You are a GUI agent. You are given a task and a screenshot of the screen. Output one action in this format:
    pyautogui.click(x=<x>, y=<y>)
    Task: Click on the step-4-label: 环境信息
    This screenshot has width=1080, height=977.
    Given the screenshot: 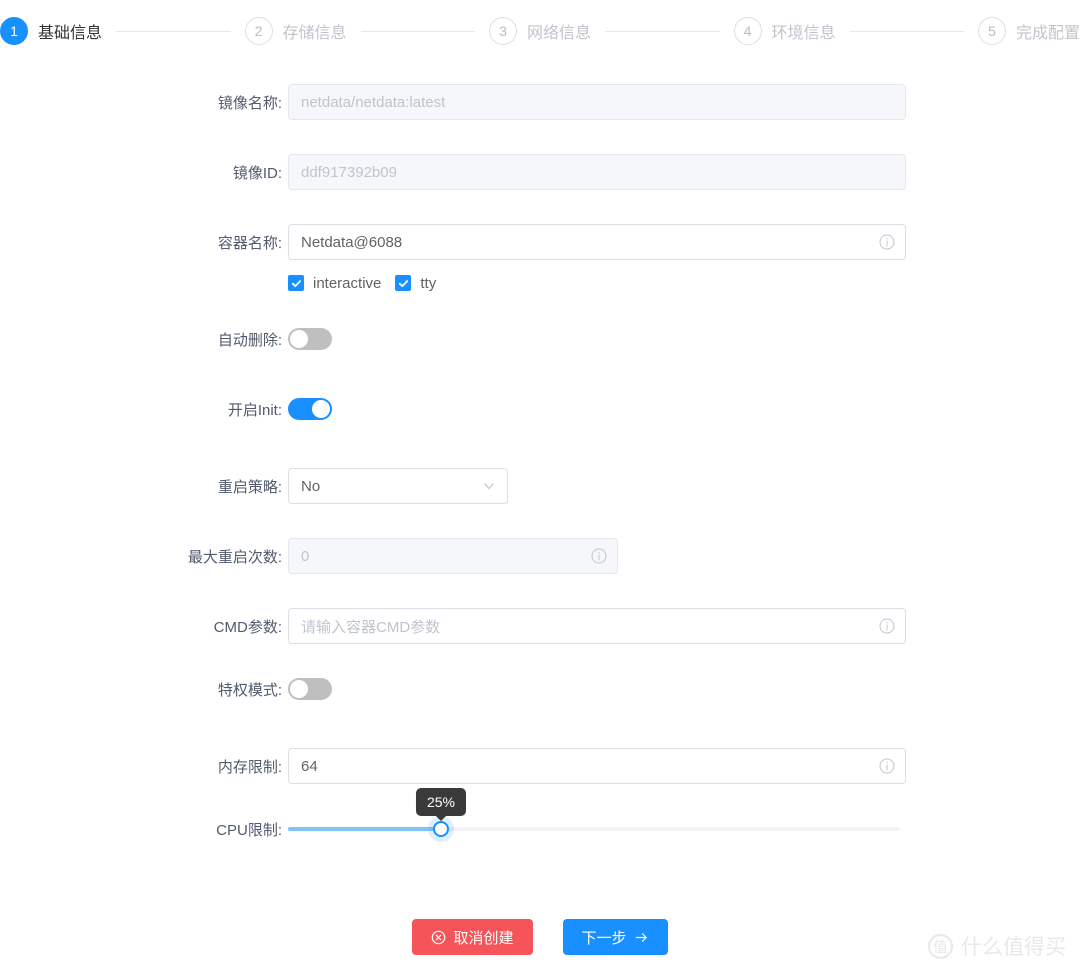 What is the action you would take?
    pyautogui.click(x=803, y=33)
    